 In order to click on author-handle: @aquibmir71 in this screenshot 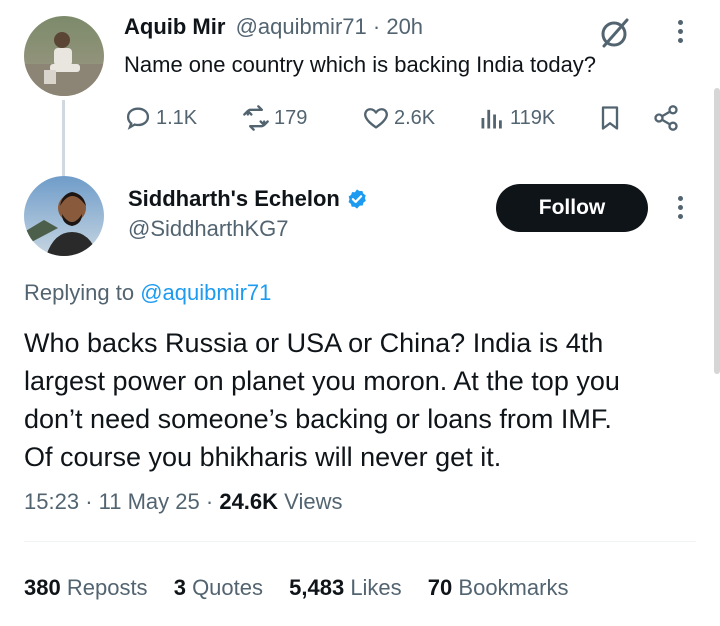, I will do `click(301, 26)`.